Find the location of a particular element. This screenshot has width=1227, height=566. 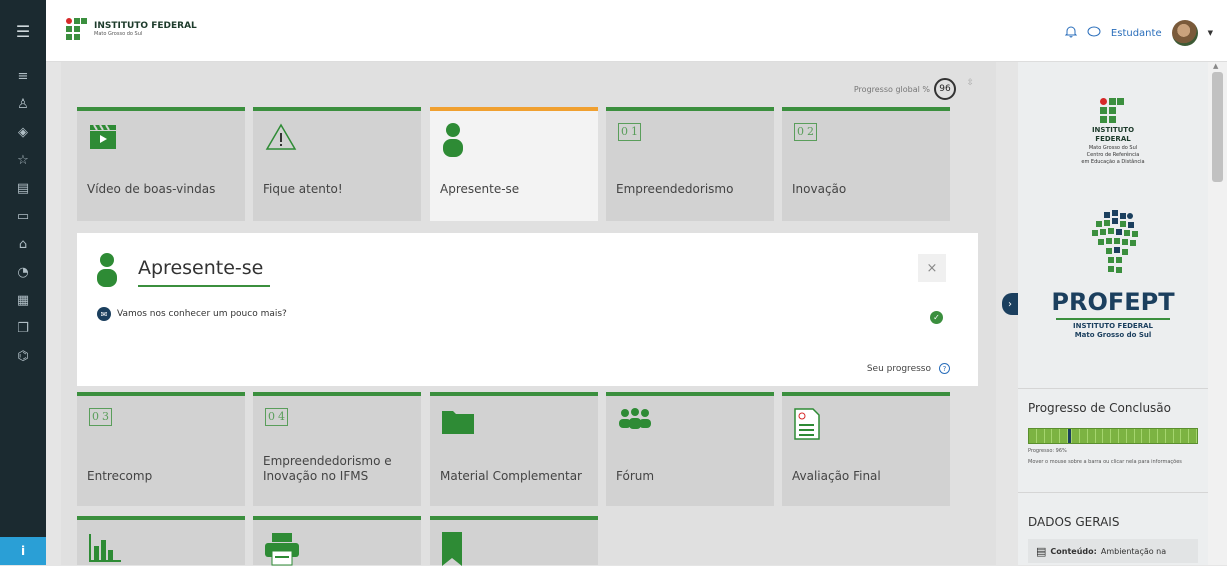

tile-label: Empreendedorismo is located at coordinates (675, 189).